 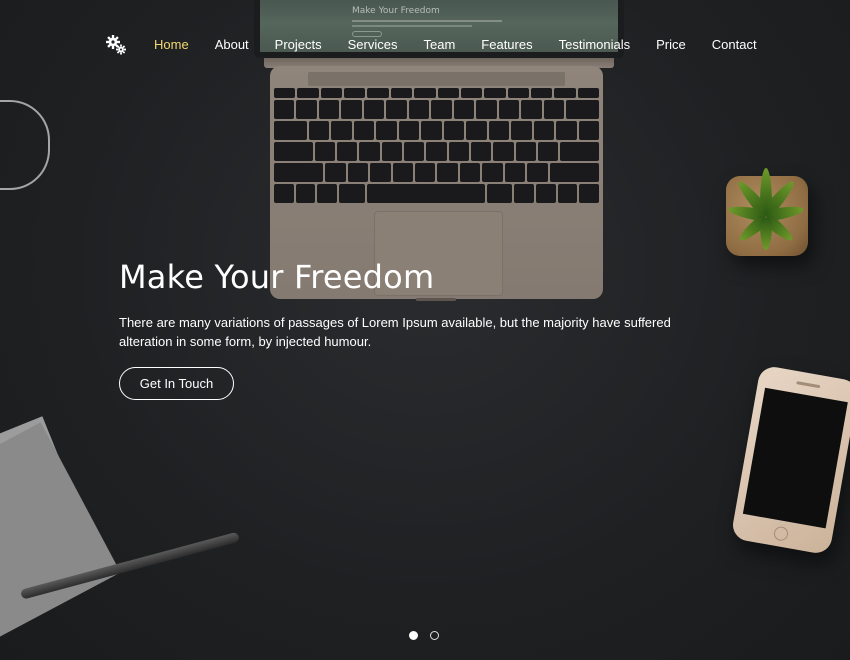 I want to click on cable-decoration, so click(x=25, y=145).